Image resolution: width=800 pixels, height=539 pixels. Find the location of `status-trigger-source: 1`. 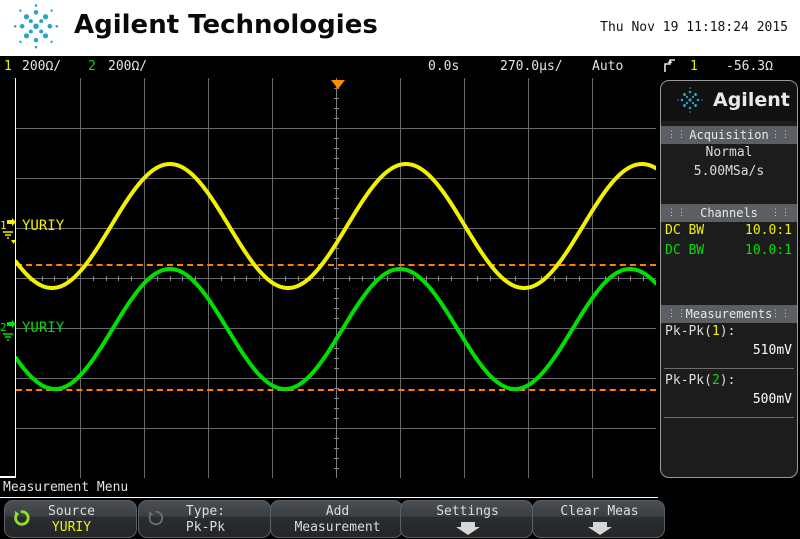

status-trigger-source: 1 is located at coordinates (694, 66).